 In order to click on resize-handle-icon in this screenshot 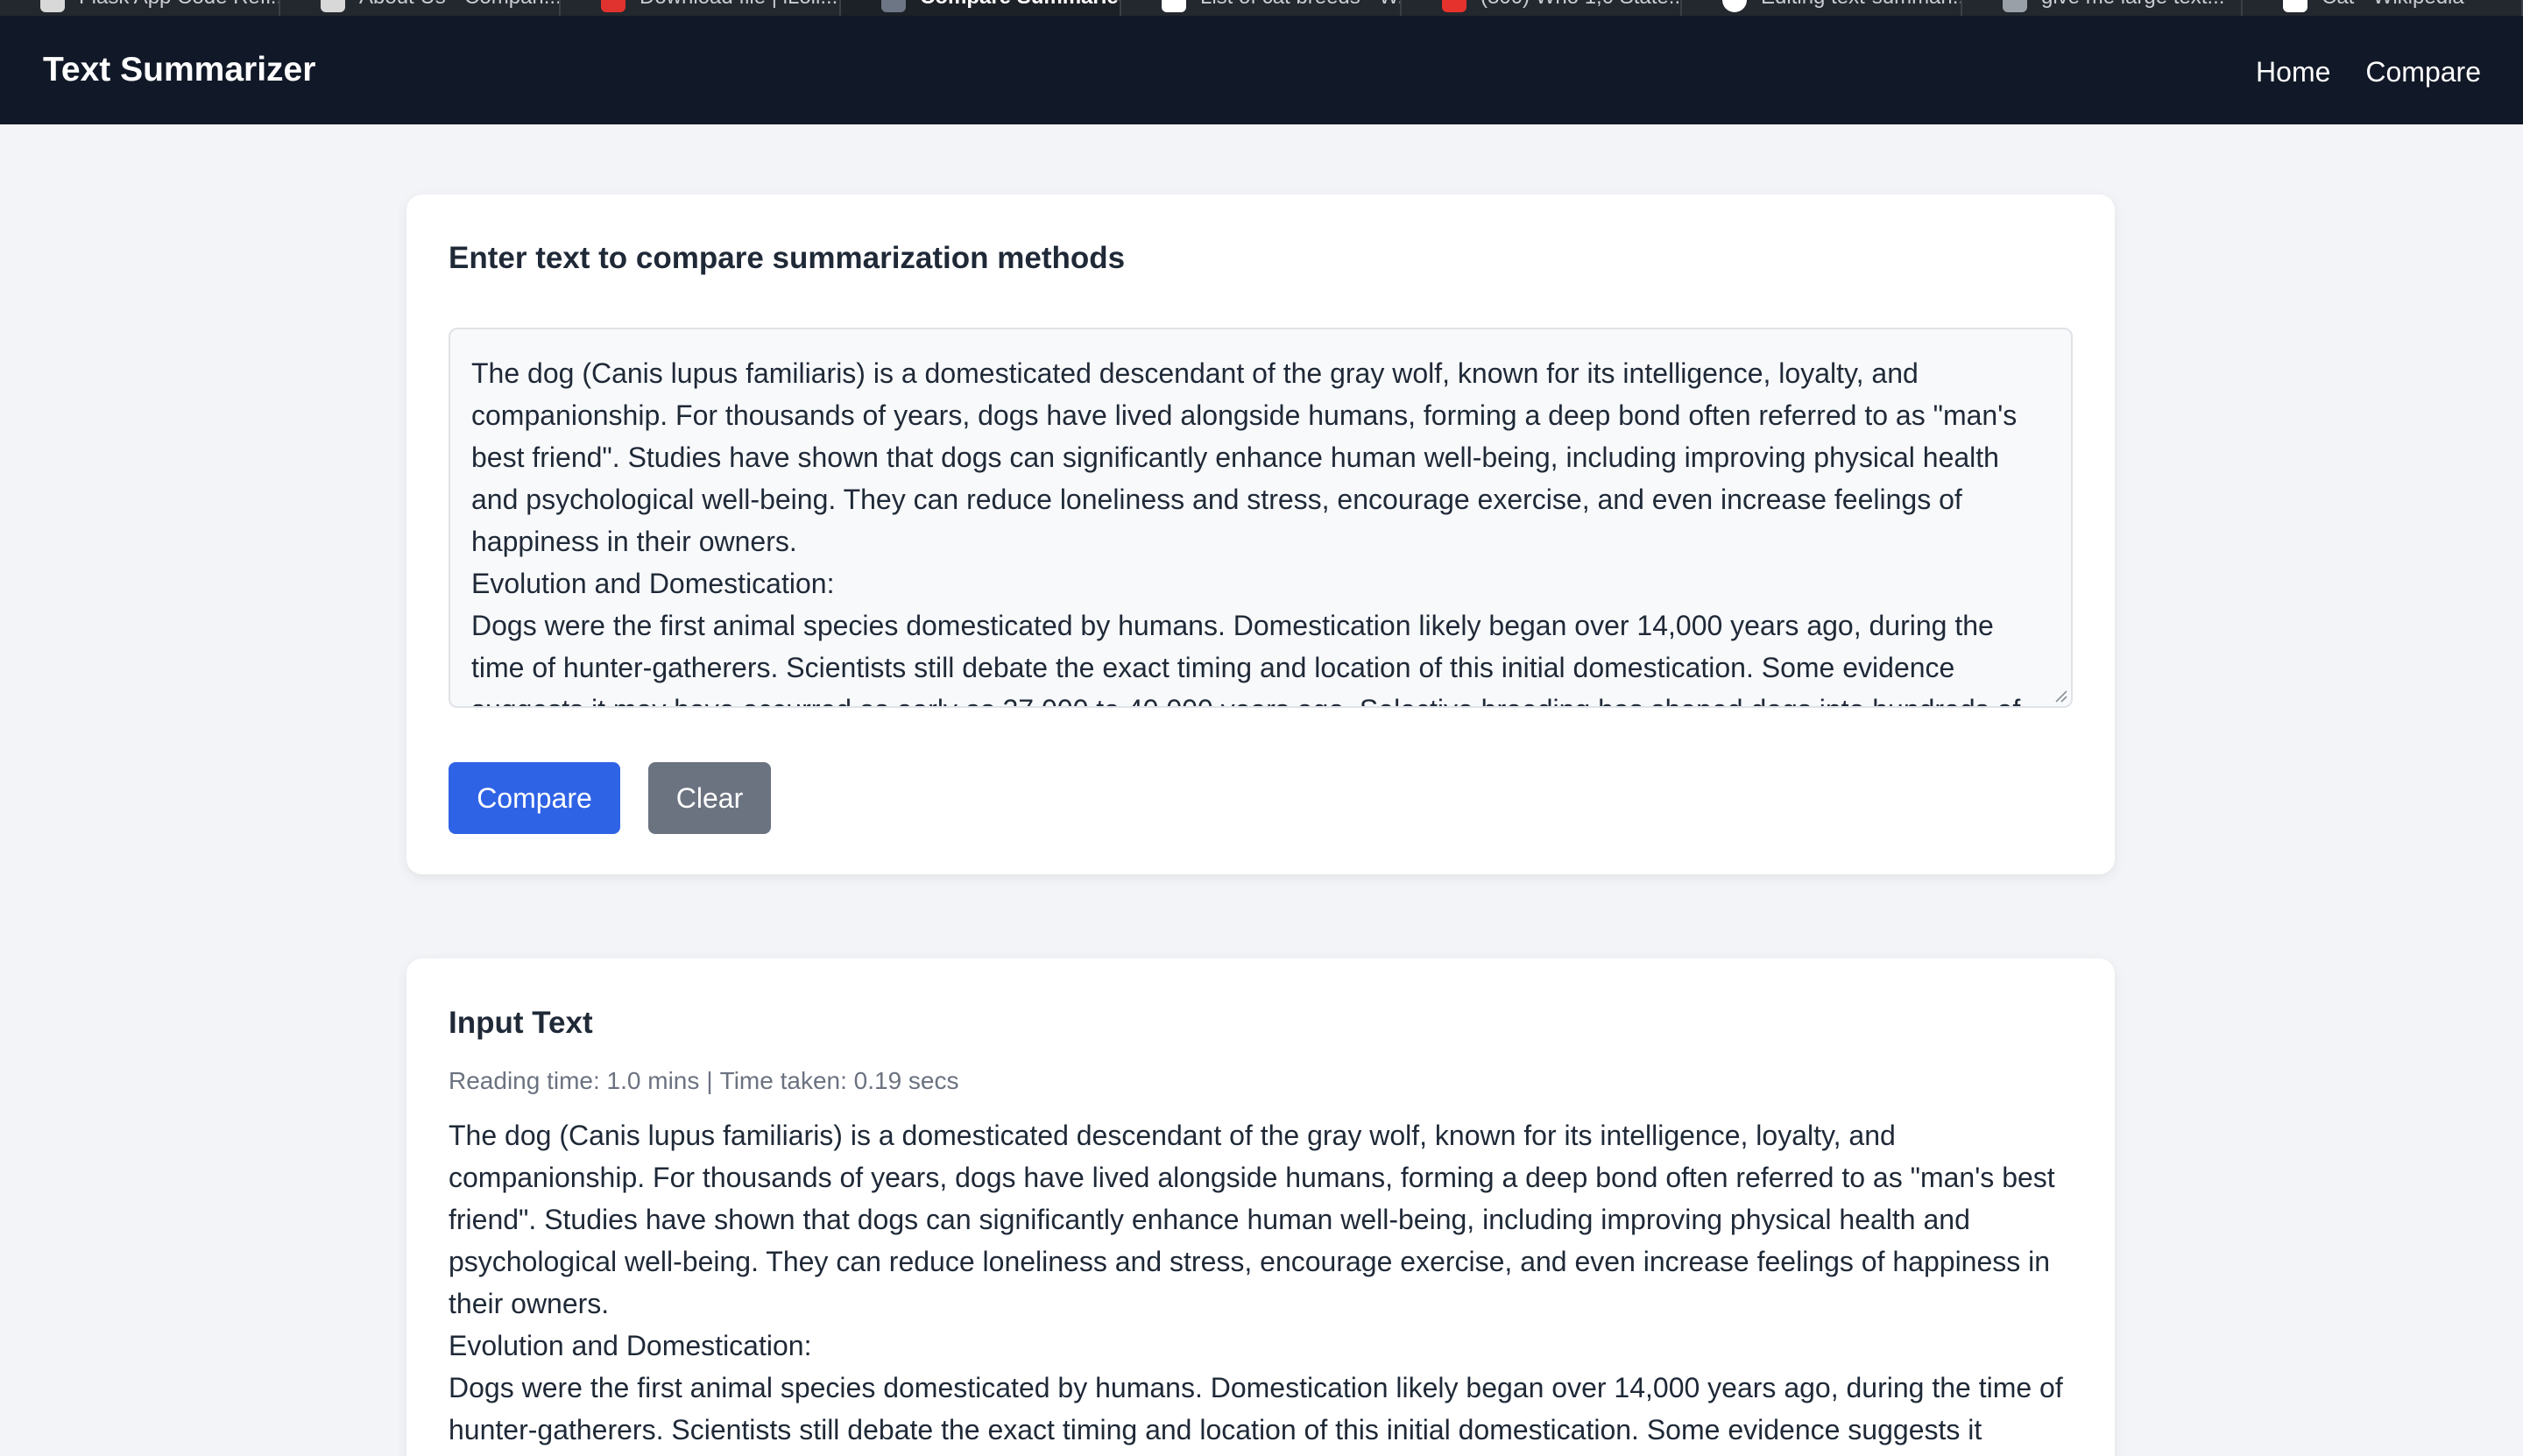, I will do `click(2060, 696)`.